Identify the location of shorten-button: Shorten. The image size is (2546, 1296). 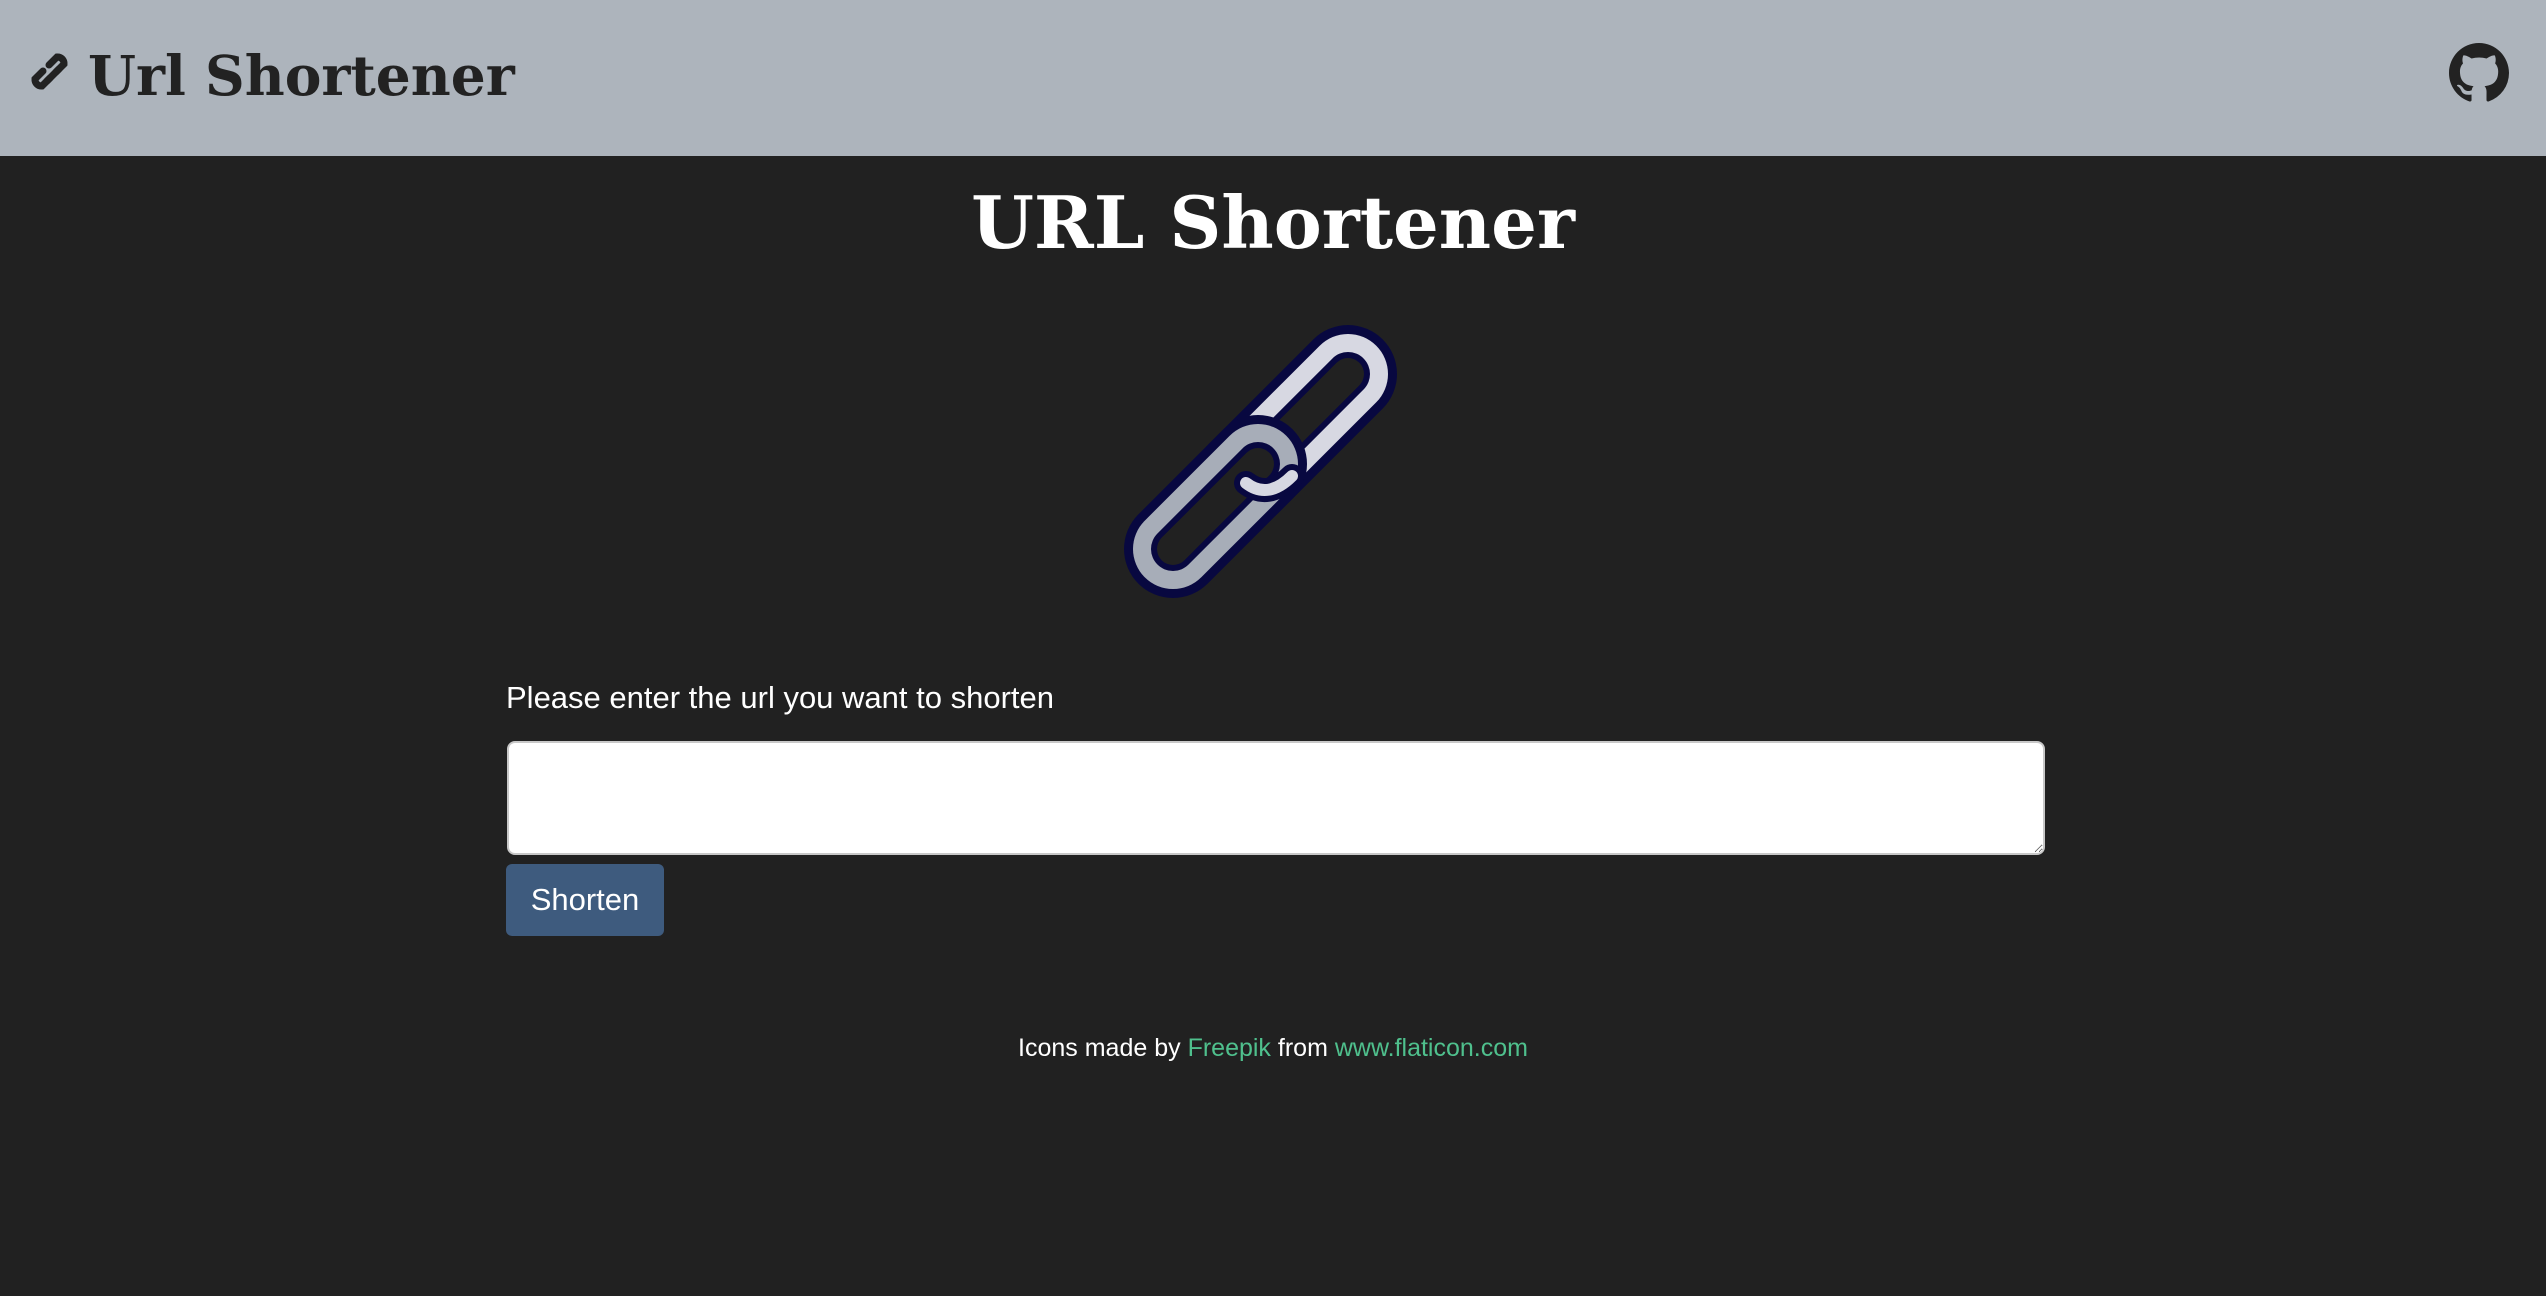
(585, 900).